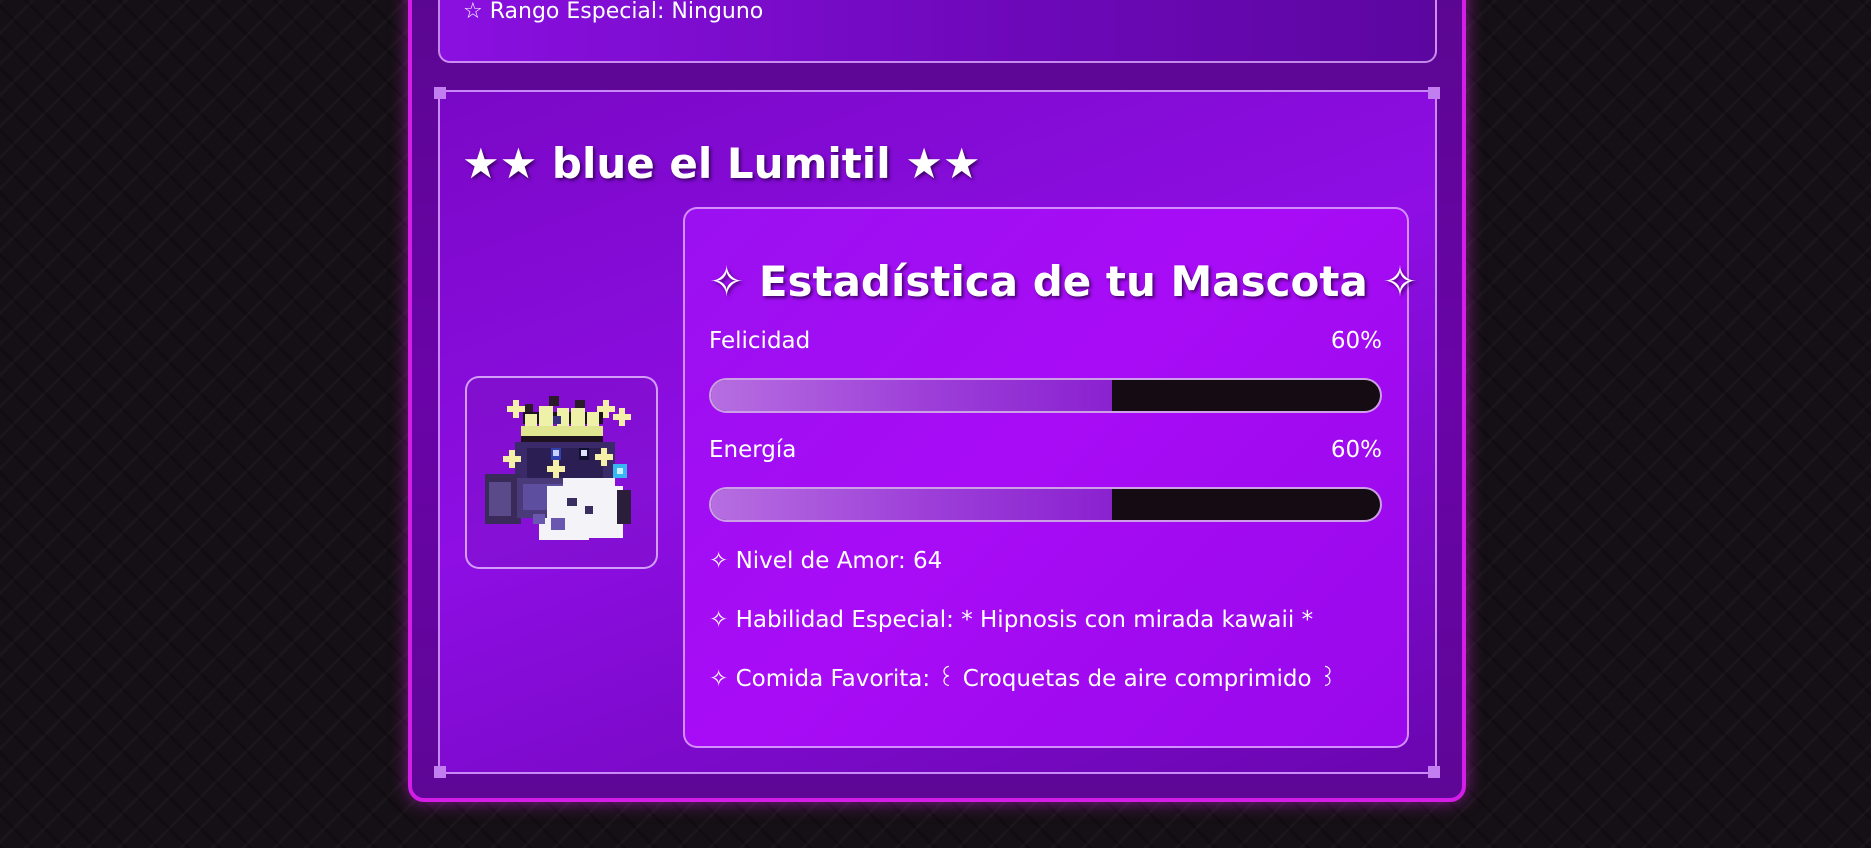 Image resolution: width=1871 pixels, height=848 pixels. Describe the element at coordinates (753, 450) in the screenshot. I see `energy-label: Energía` at that location.